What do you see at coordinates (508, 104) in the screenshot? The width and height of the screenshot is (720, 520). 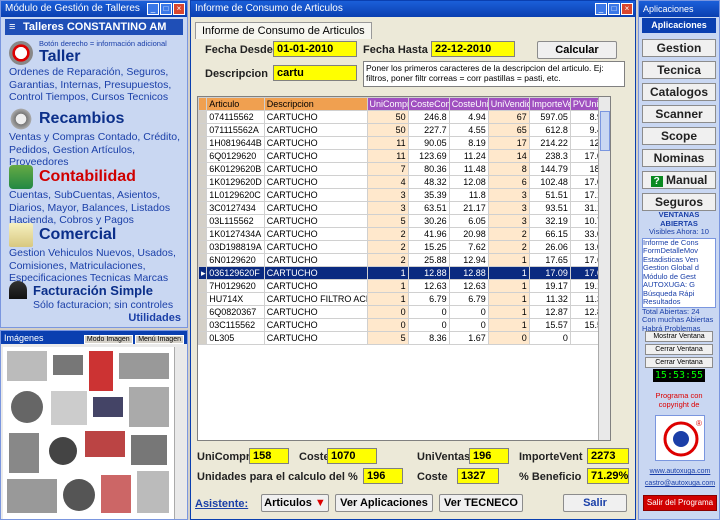 I see `column-header: UniVendidas` at bounding box center [508, 104].